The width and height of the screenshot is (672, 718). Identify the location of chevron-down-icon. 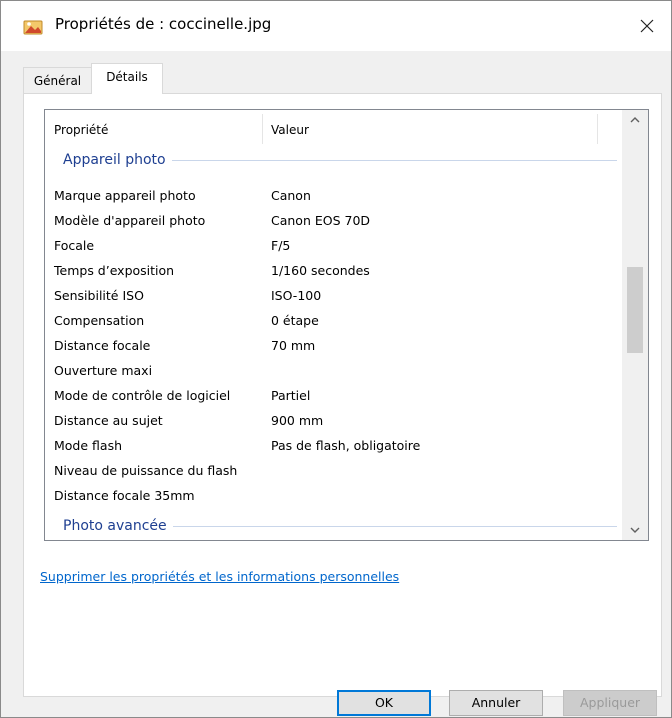
(635, 530).